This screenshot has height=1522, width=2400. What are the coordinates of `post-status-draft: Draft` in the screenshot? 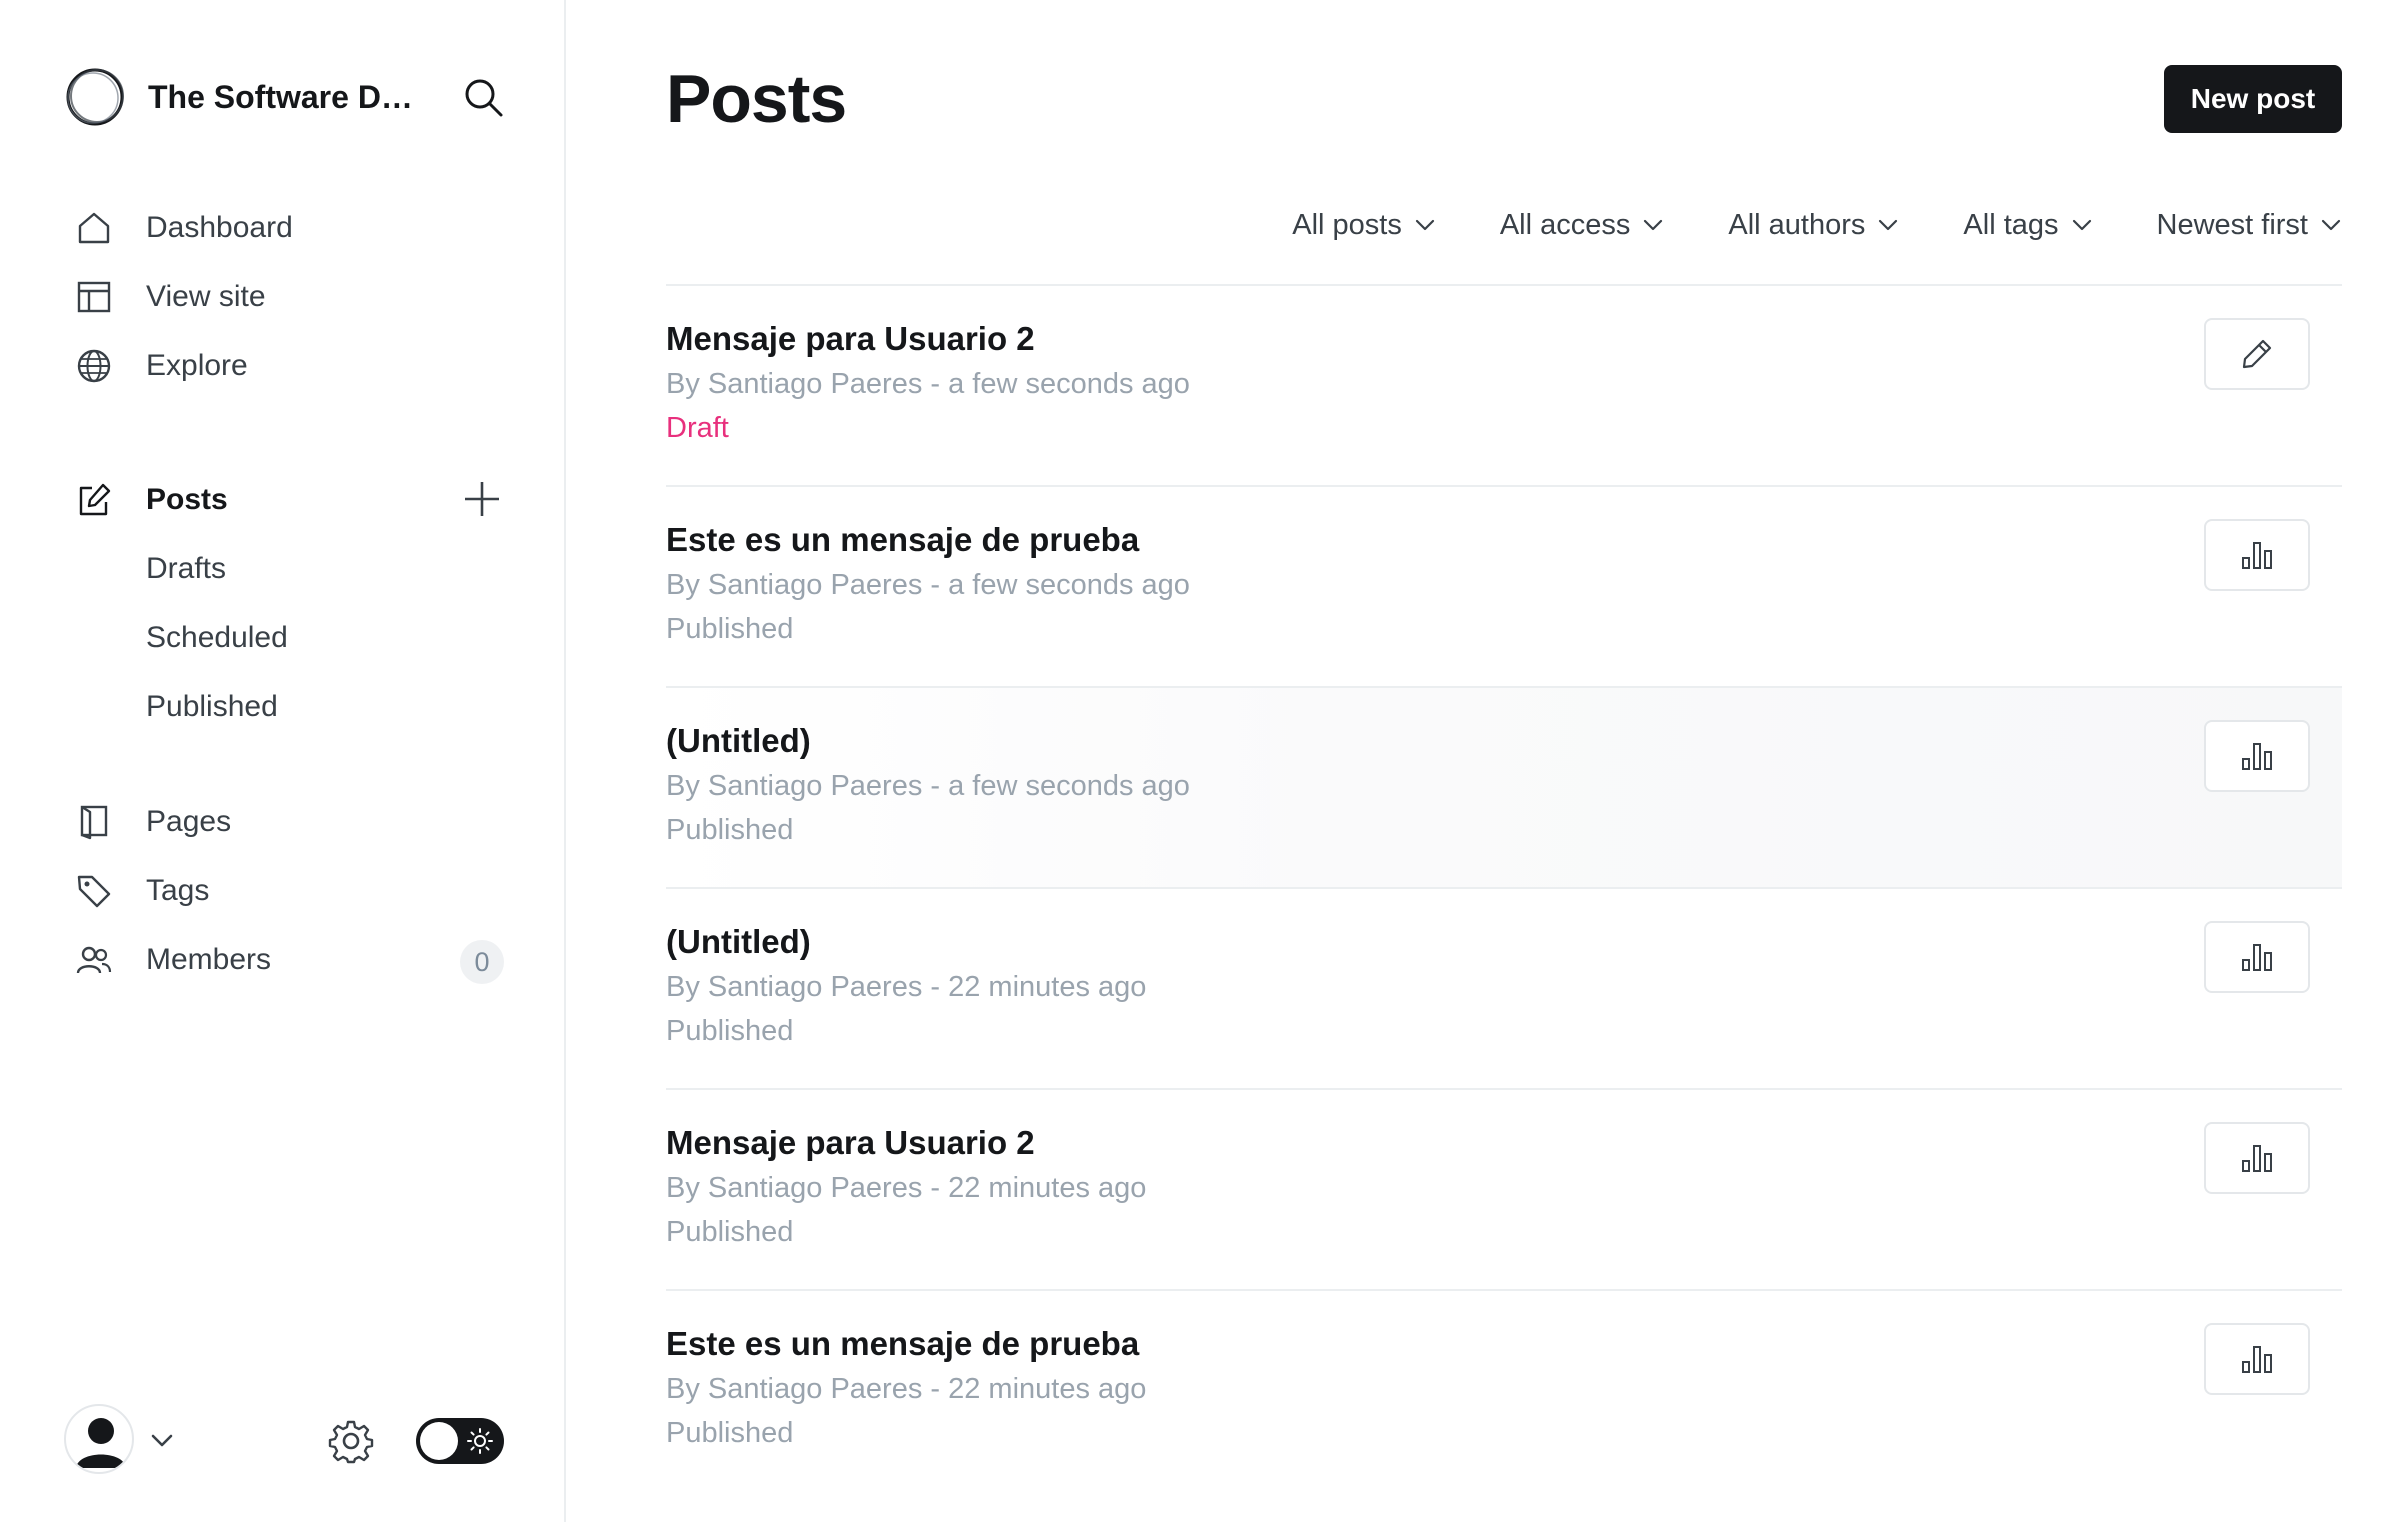 It's located at (697, 428).